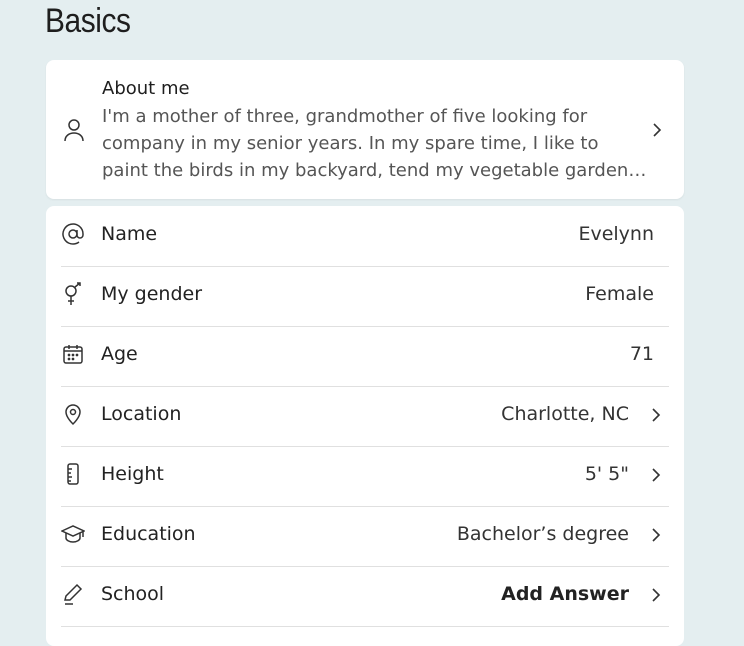  I want to click on add-answer-button: Add Answer, so click(565, 594).